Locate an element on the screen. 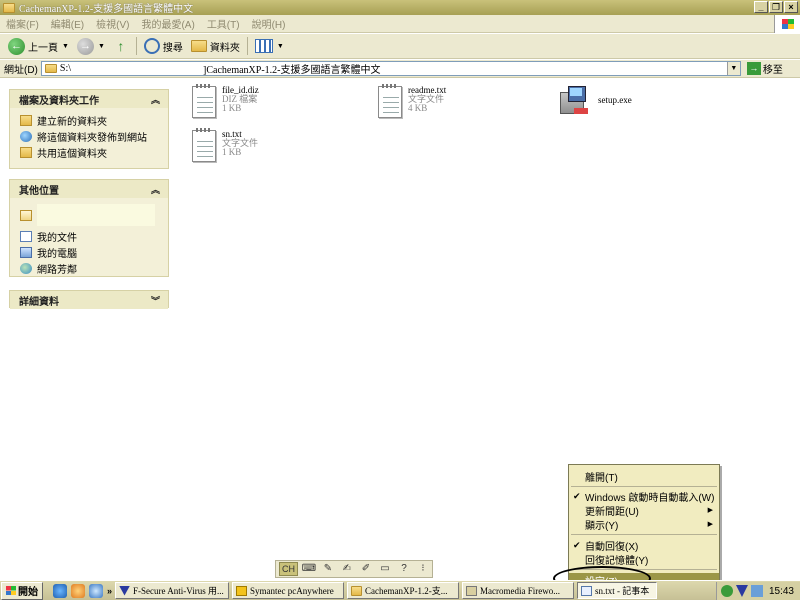 This screenshot has width=800, height=600. explorer-folder-icon is located at coordinates (357, 590).